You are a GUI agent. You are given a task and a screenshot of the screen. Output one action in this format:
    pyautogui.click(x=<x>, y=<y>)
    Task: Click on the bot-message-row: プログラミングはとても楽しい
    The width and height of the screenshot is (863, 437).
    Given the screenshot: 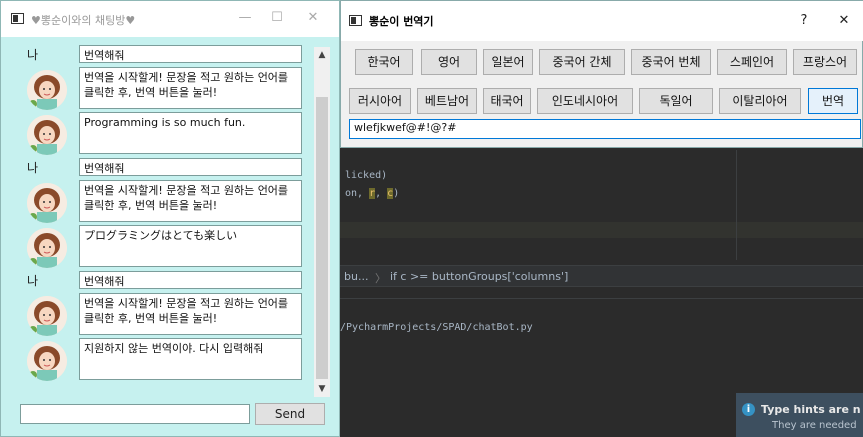 What is the action you would take?
    pyautogui.click(x=161, y=247)
    